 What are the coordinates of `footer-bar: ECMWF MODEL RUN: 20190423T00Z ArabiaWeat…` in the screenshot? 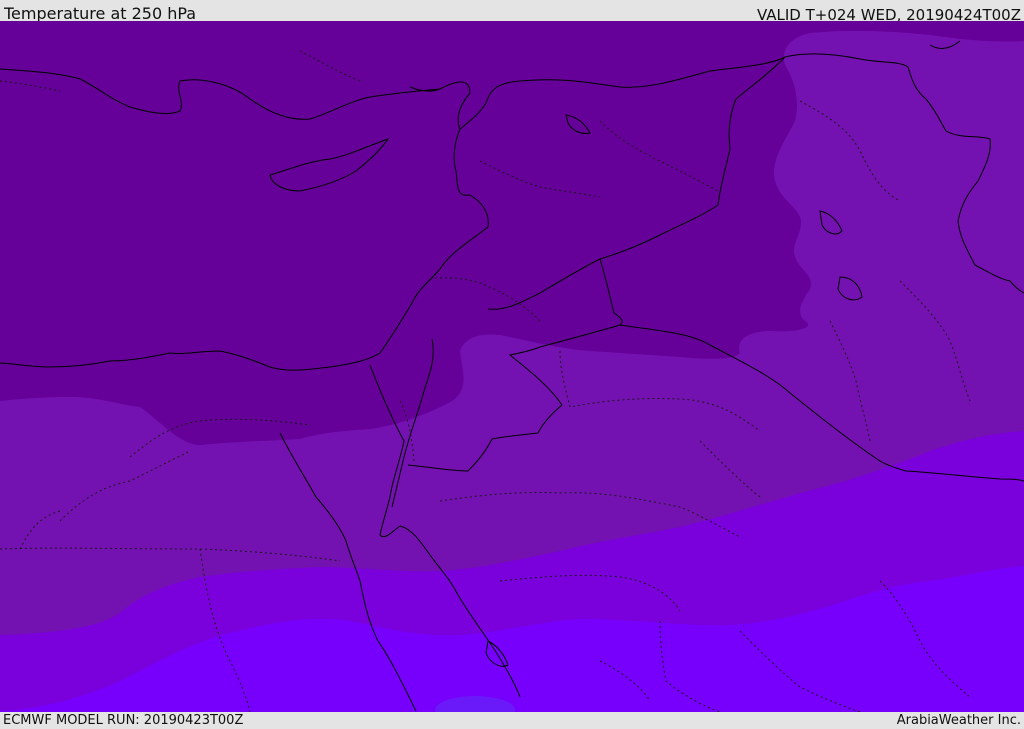 It's located at (512, 720).